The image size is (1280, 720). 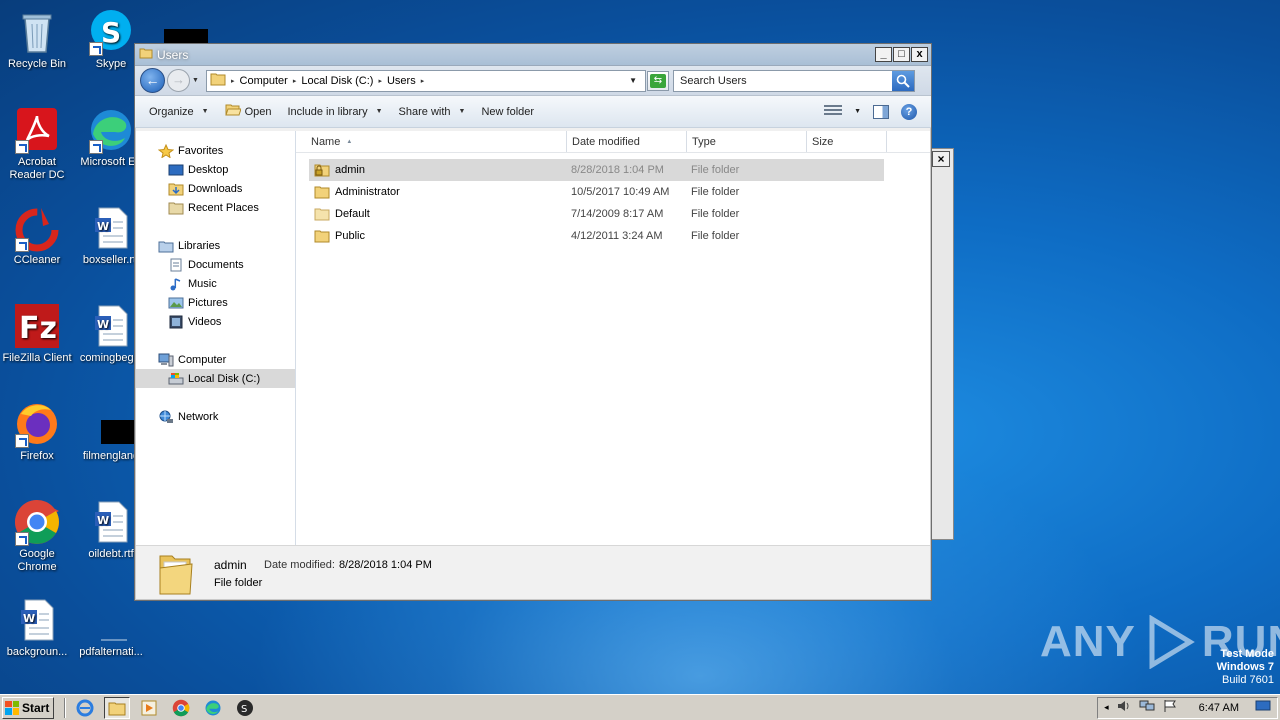 I want to click on close-button: x, so click(x=919, y=54).